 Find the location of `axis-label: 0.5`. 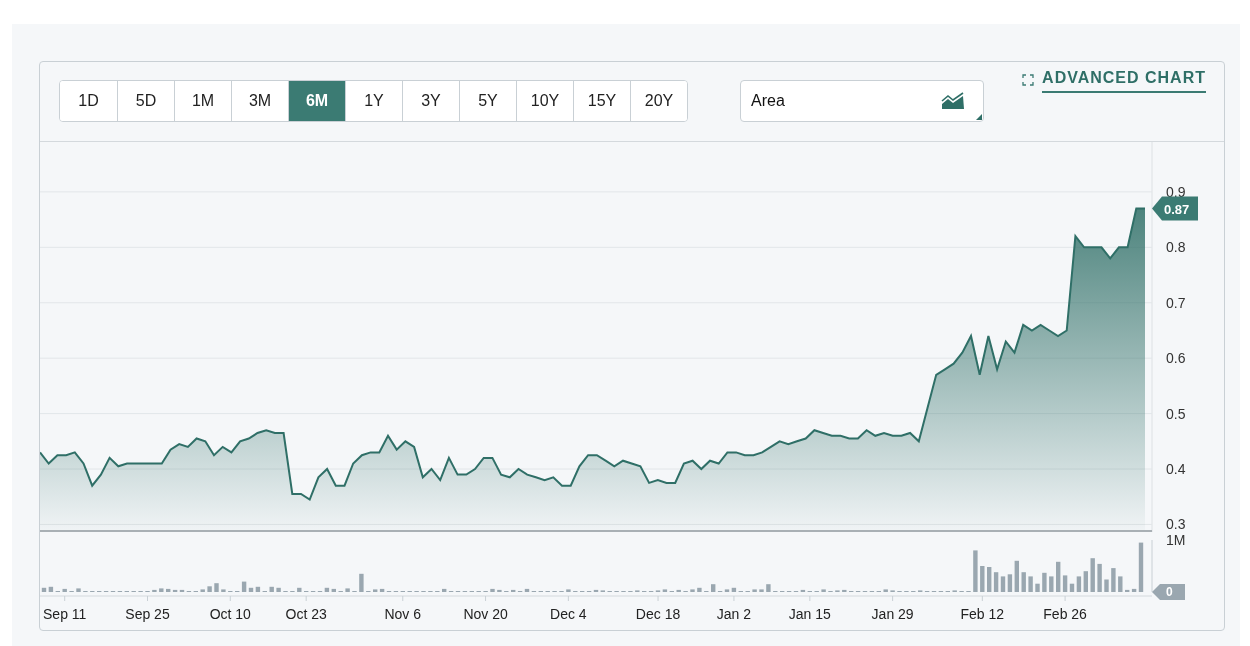

axis-label: 0.5 is located at coordinates (1176, 413).